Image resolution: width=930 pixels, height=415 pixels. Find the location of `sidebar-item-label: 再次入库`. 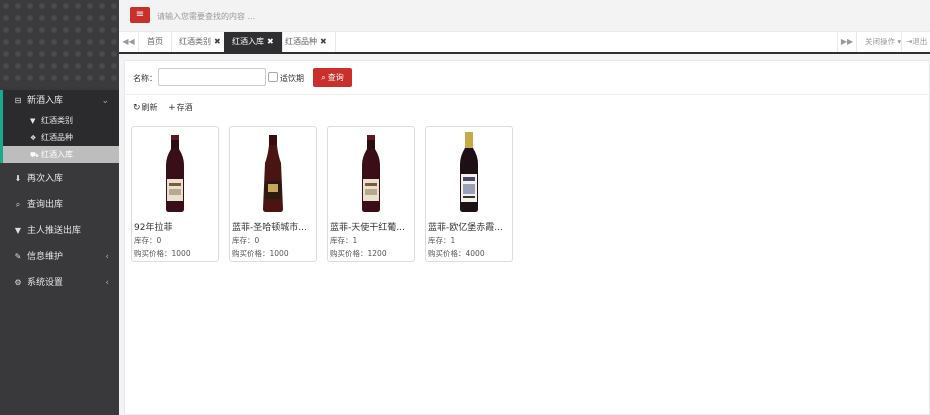

sidebar-item-label: 再次入库 is located at coordinates (45, 179).